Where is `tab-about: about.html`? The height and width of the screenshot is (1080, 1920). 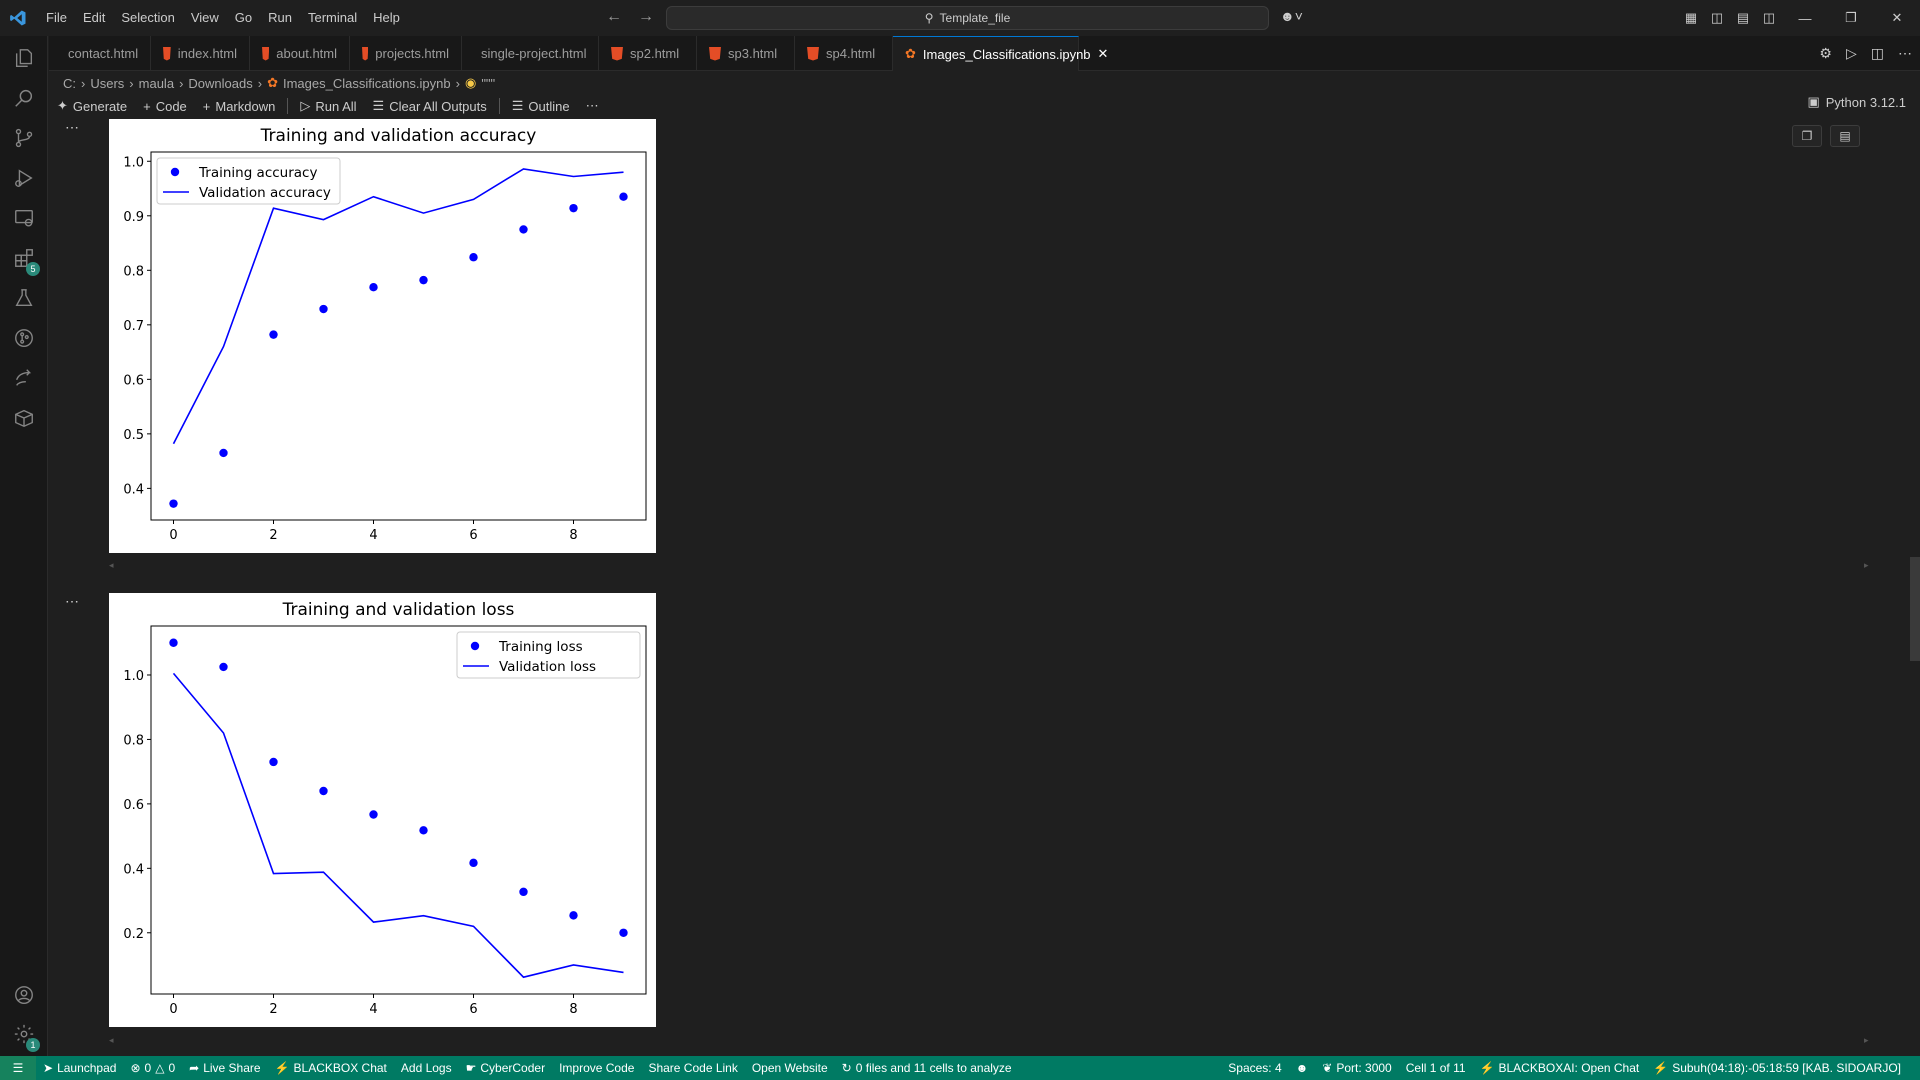 tab-about: about.html is located at coordinates (300, 53).